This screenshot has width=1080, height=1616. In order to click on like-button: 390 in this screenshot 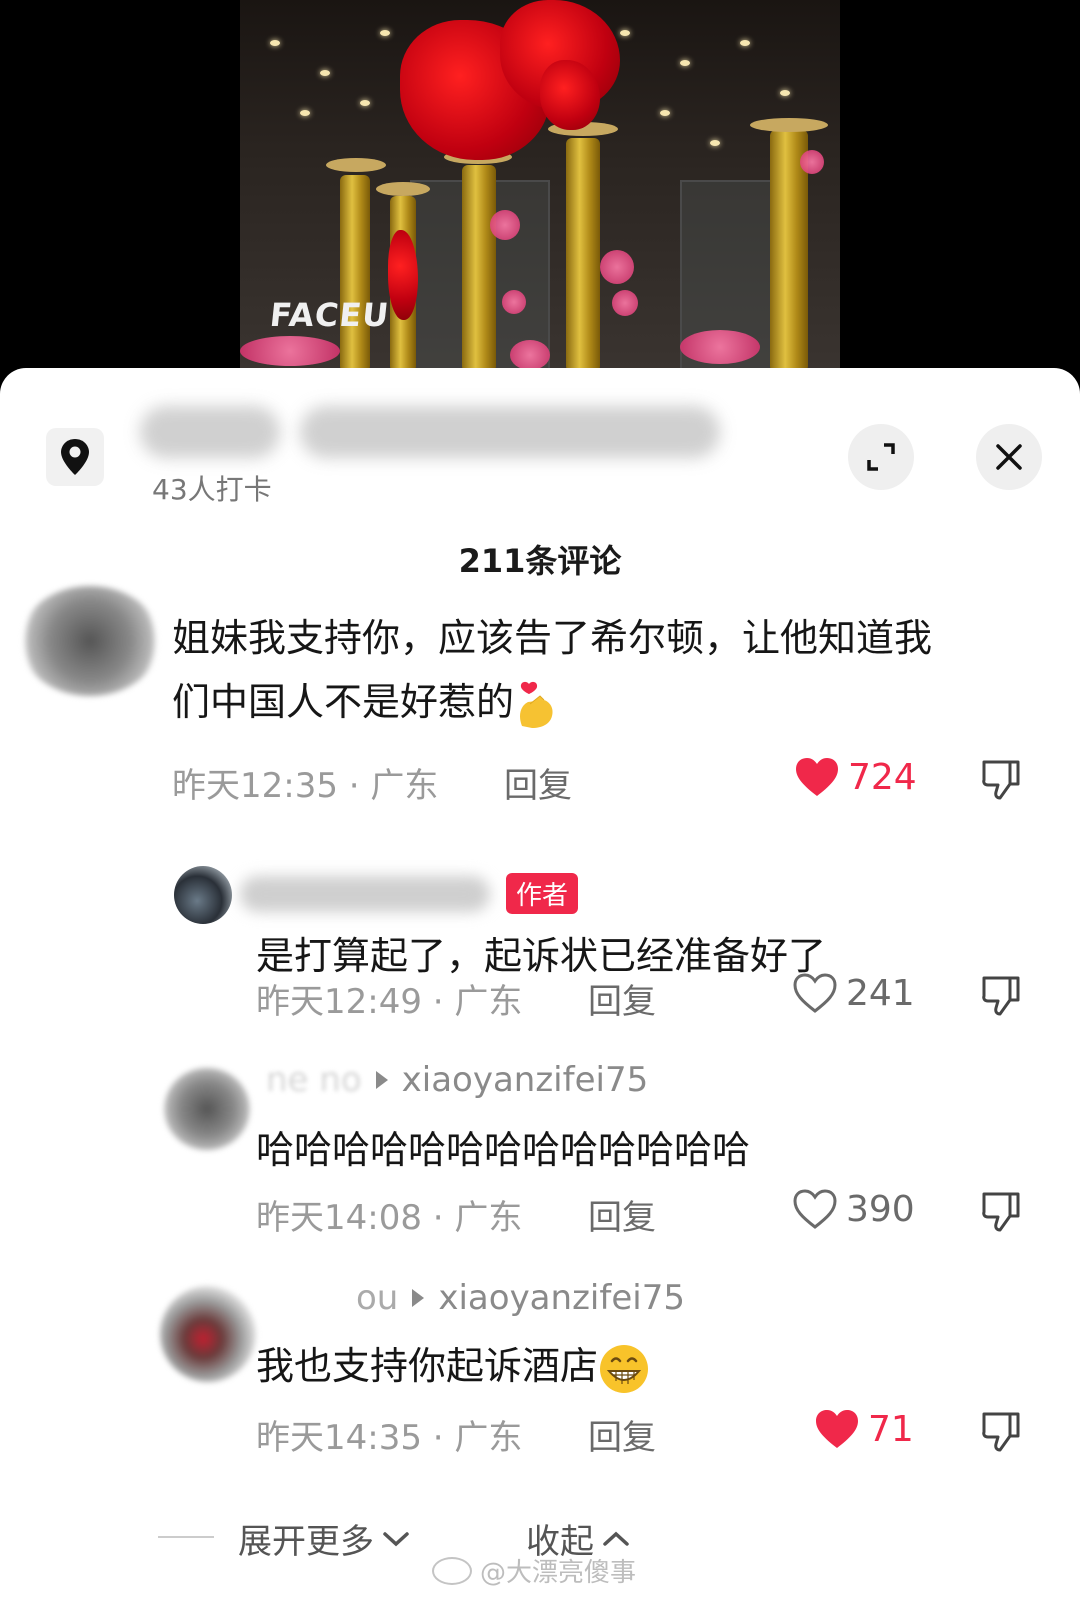, I will do `click(853, 1209)`.